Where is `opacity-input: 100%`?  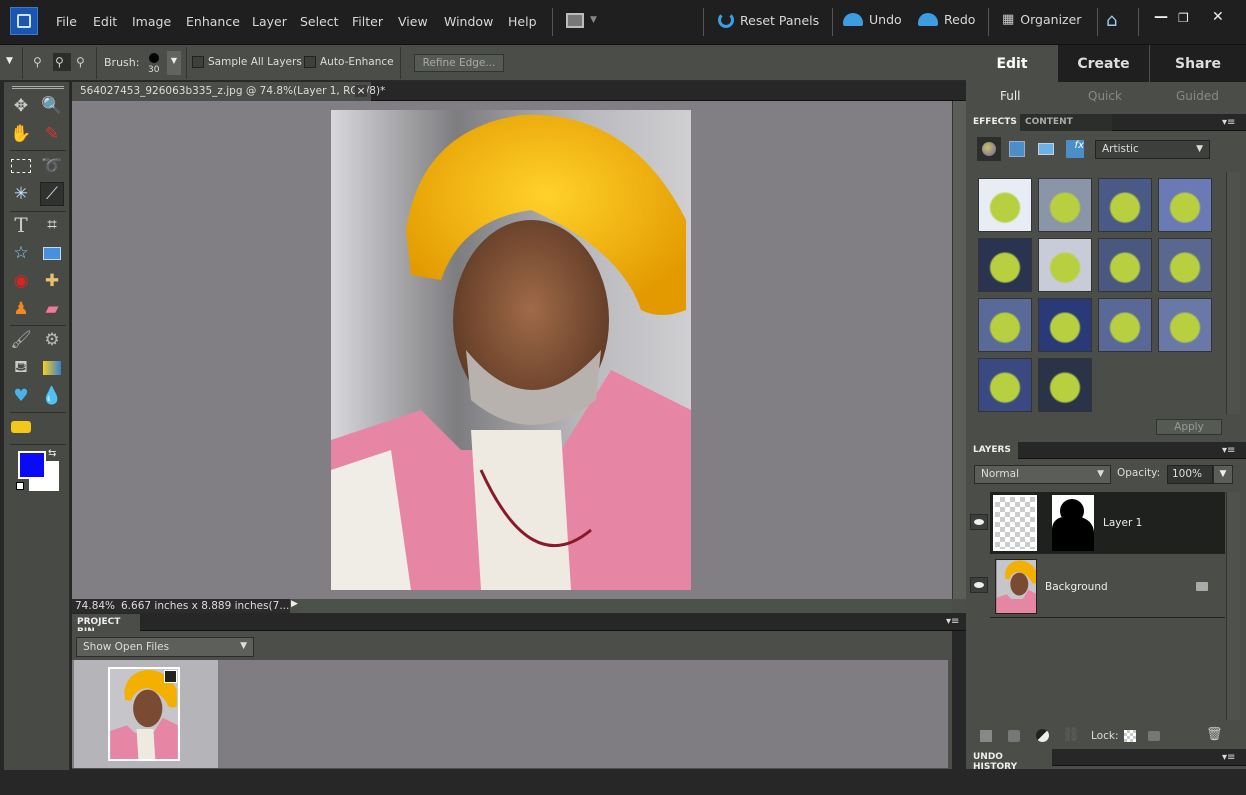
opacity-input: 100% is located at coordinates (1190, 474).